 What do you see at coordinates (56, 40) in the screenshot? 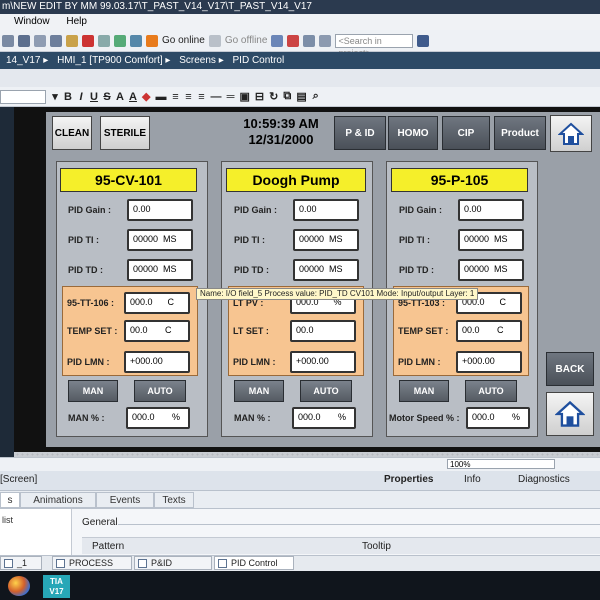
I see `copy-icon` at bounding box center [56, 40].